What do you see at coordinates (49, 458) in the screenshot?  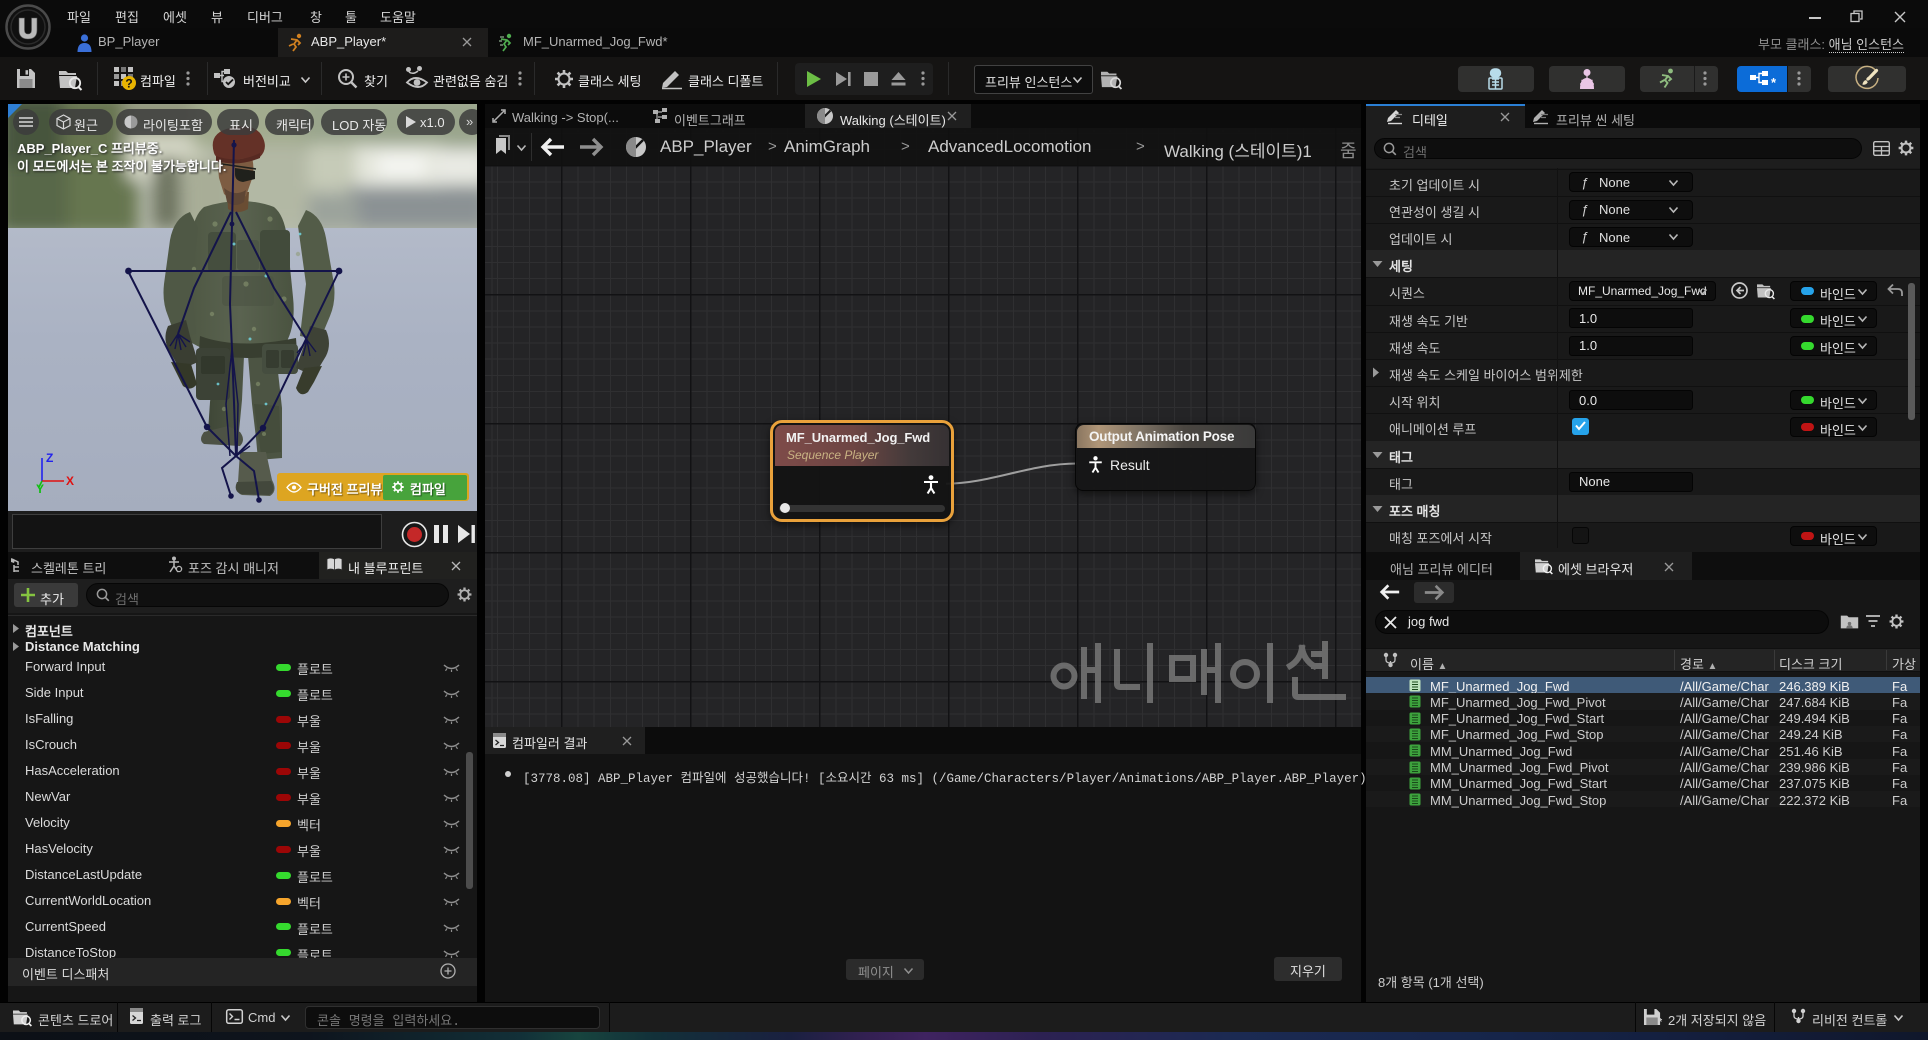 I see `svg-text: Z` at bounding box center [49, 458].